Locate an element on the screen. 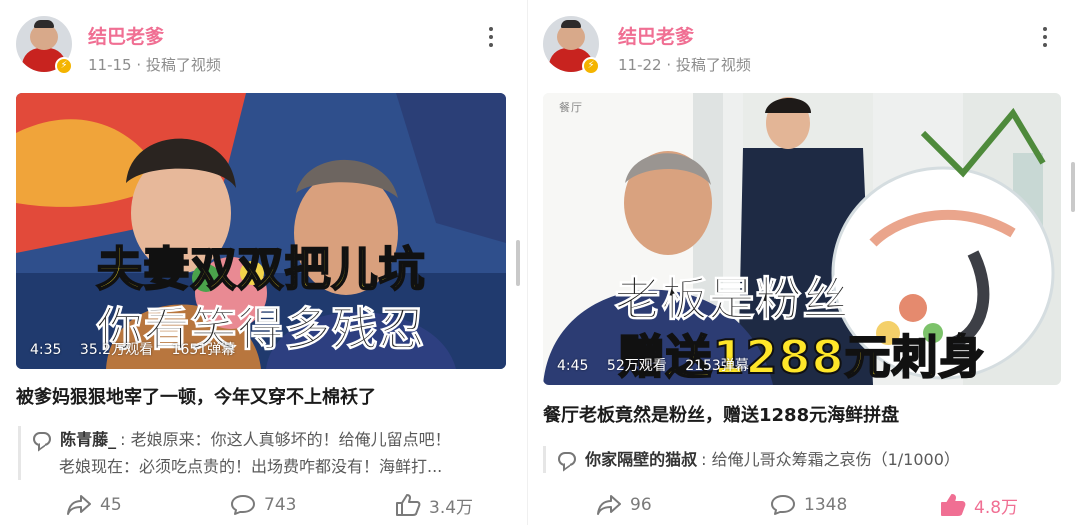  video-stats: 4:45 52万观看 2153弹幕 is located at coordinates (660, 365).